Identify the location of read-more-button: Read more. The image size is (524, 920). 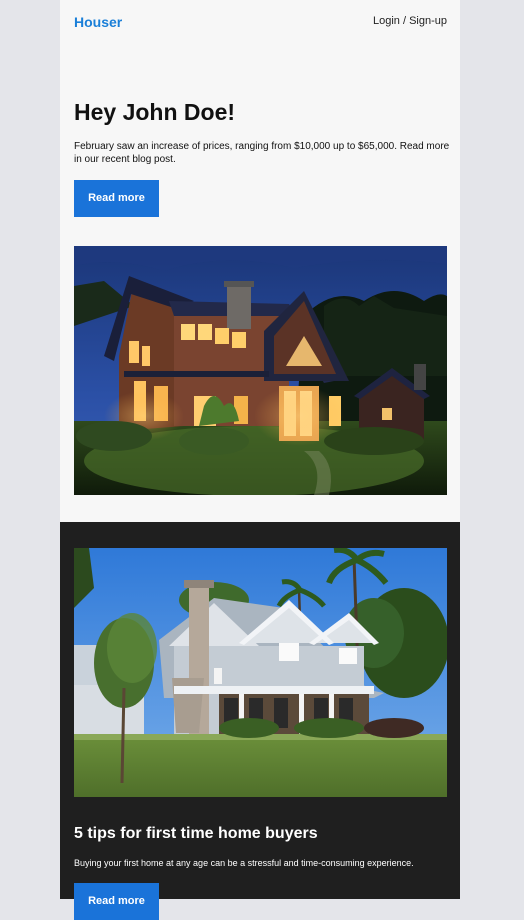
(116, 198).